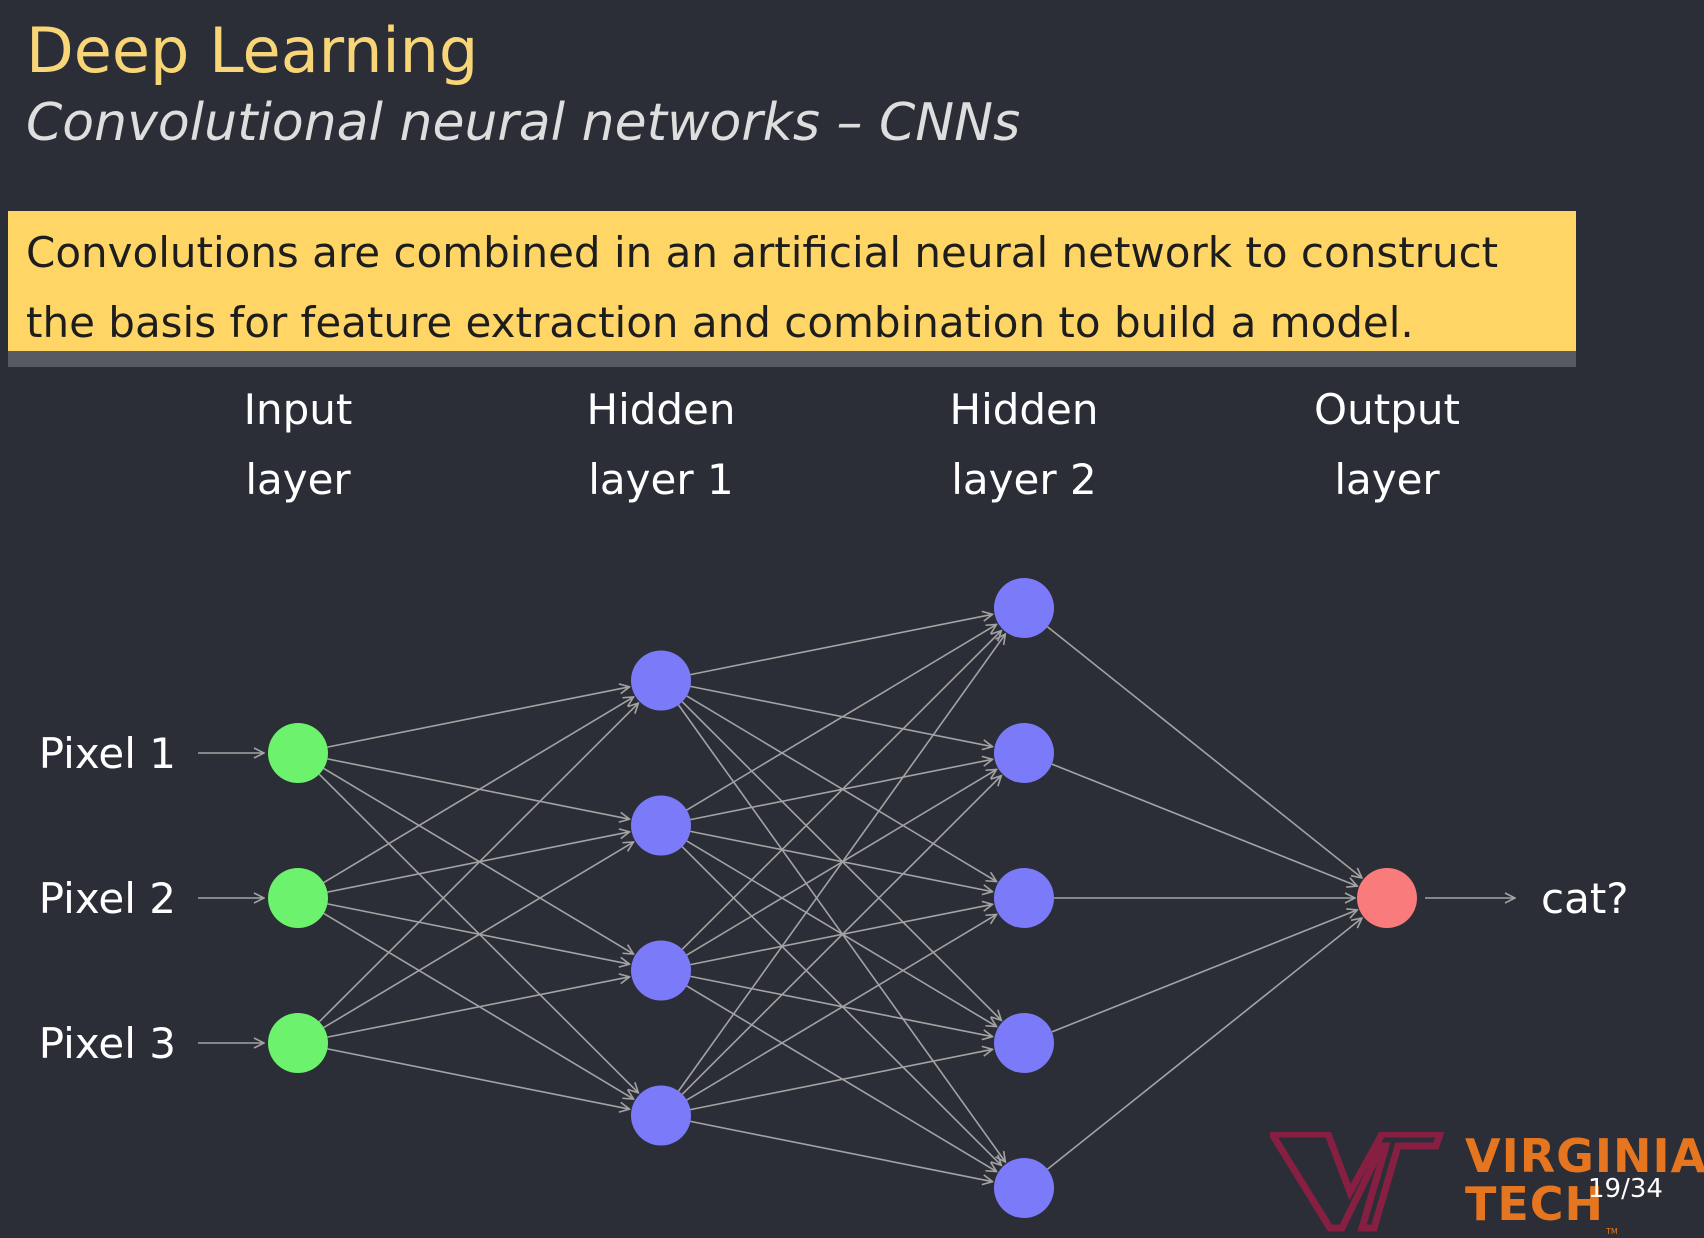 The image size is (1704, 1238). What do you see at coordinates (1204, 971) in the screenshot?
I see `edge-l2-n3-to-l3-n0` at bounding box center [1204, 971].